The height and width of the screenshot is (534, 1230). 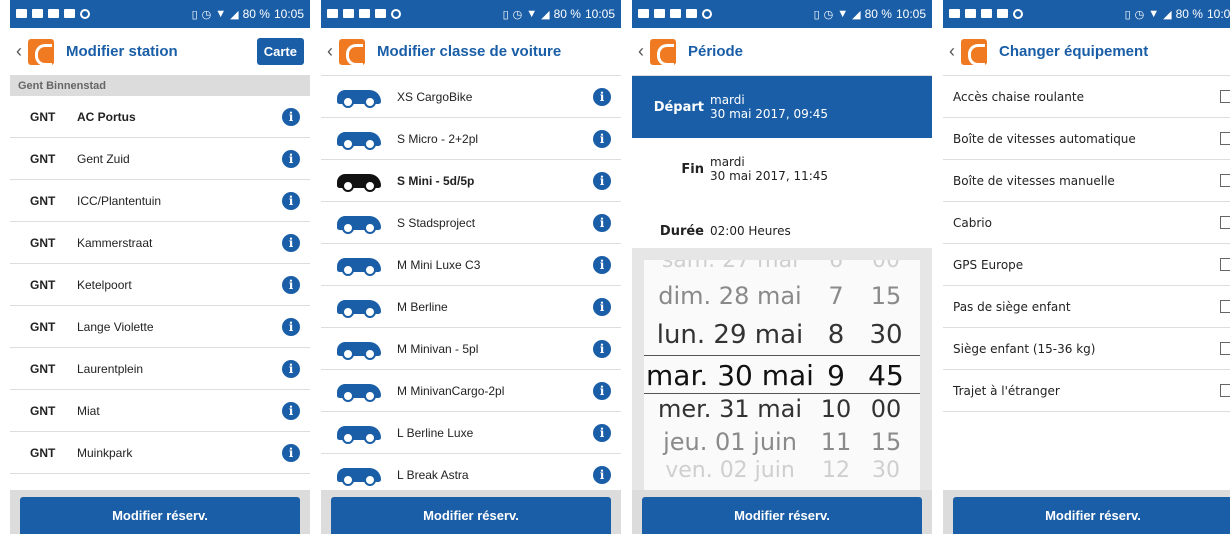 I want to click on picker-row: dim. 28 mai 7 15, so click(x=782, y=296).